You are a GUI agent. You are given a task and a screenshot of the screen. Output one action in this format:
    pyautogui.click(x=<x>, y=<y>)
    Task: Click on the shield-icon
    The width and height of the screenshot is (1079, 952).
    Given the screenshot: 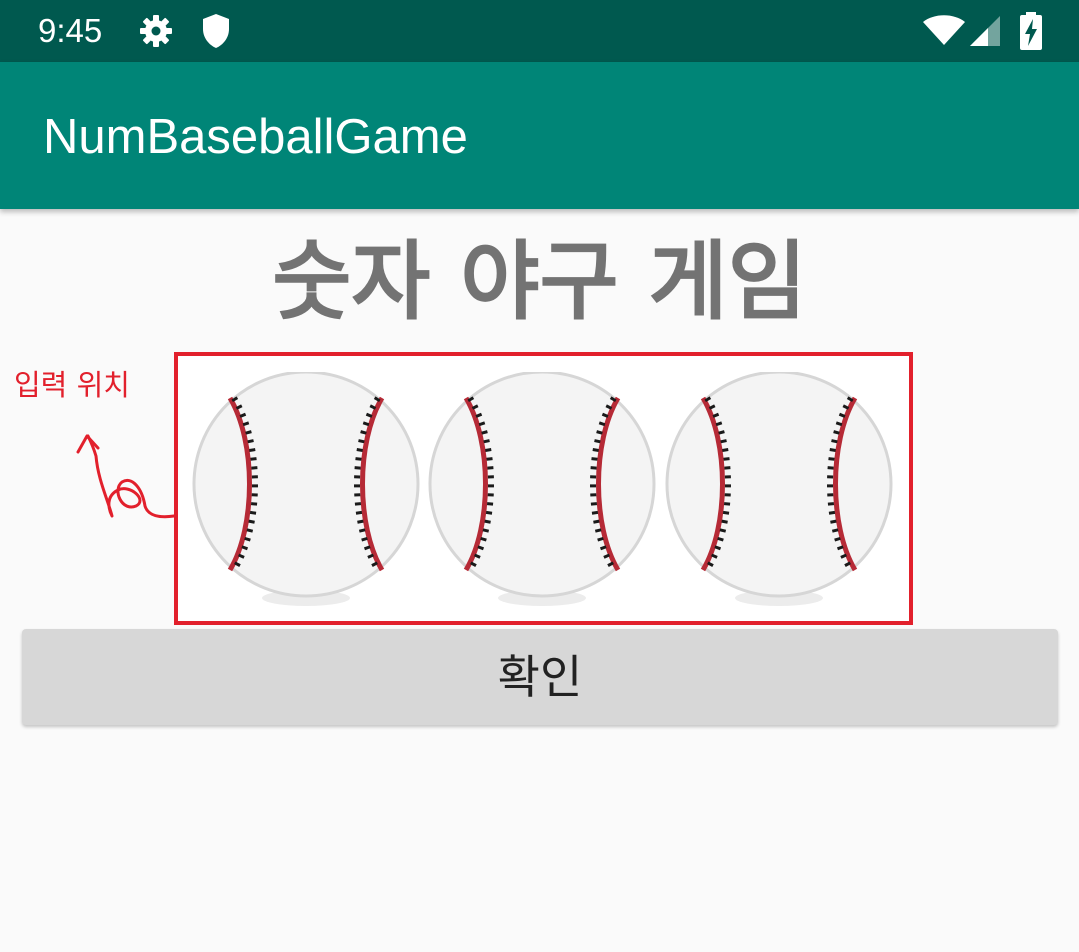 What is the action you would take?
    pyautogui.click(x=216, y=31)
    